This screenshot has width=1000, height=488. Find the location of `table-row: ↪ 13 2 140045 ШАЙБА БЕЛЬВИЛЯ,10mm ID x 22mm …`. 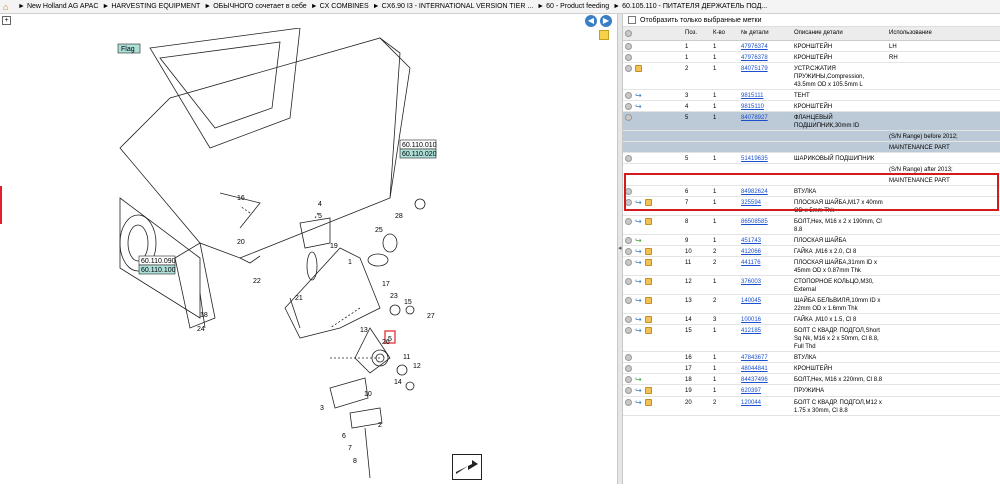

table-row: ↪ 13 2 140045 ШАЙБА БЕЛЬВИЛЯ,10mm ID x 22mm … is located at coordinates (811, 304).